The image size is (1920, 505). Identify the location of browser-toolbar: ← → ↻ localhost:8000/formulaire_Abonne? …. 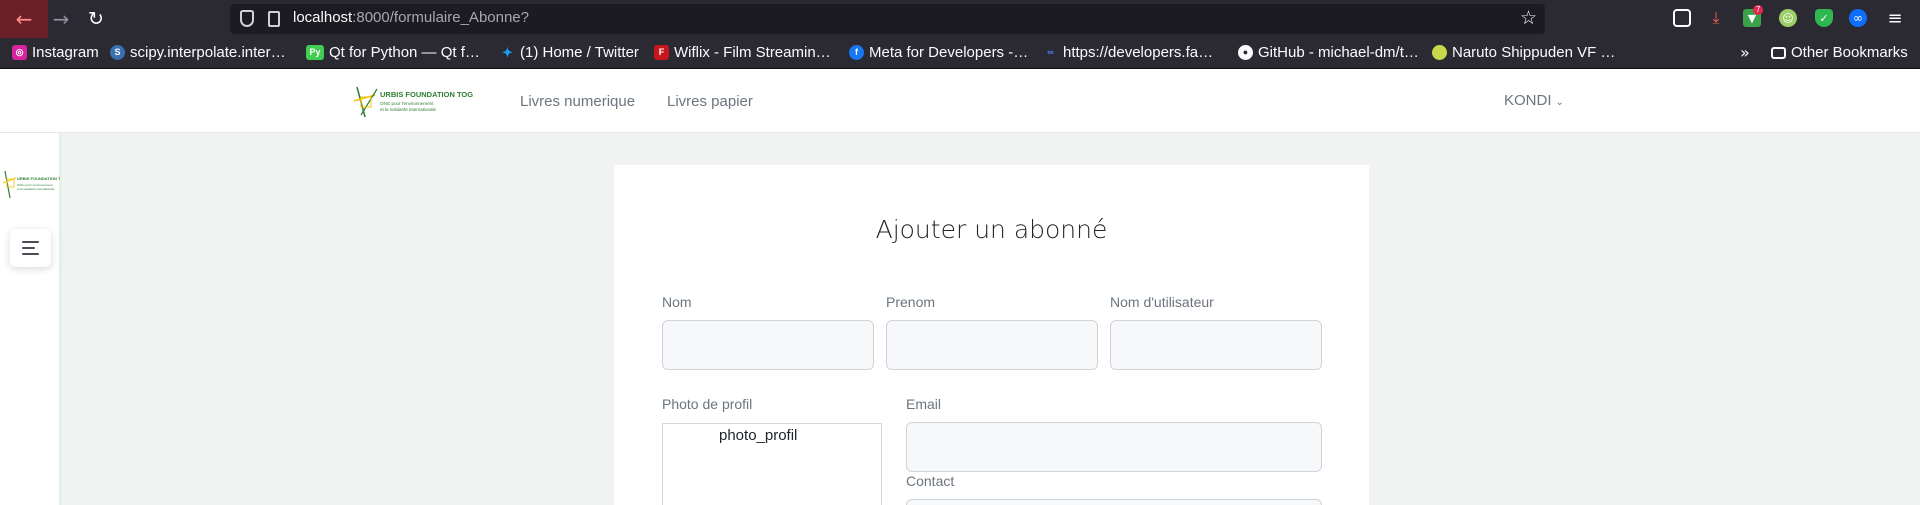
(960, 19).